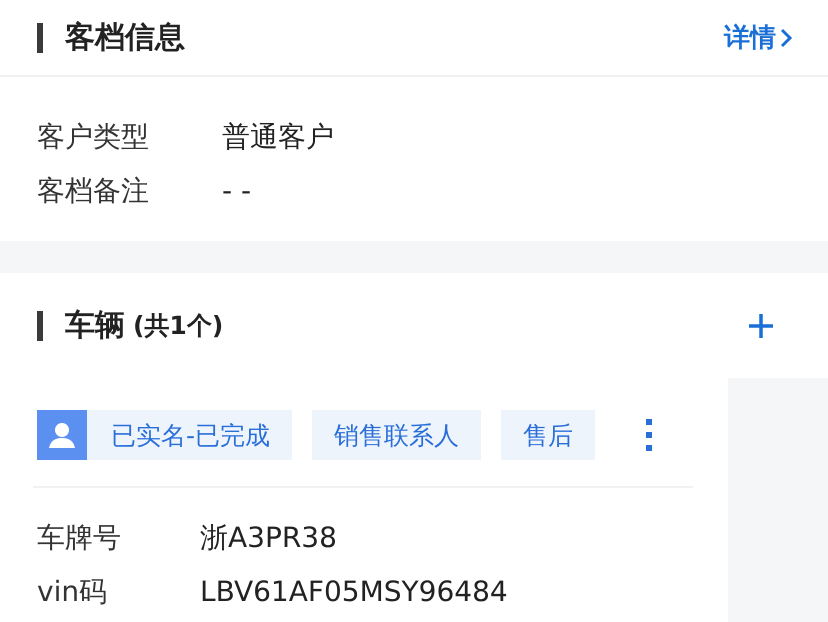  Describe the element at coordinates (95, 326) in the screenshot. I see `section-title: 车辆` at that location.